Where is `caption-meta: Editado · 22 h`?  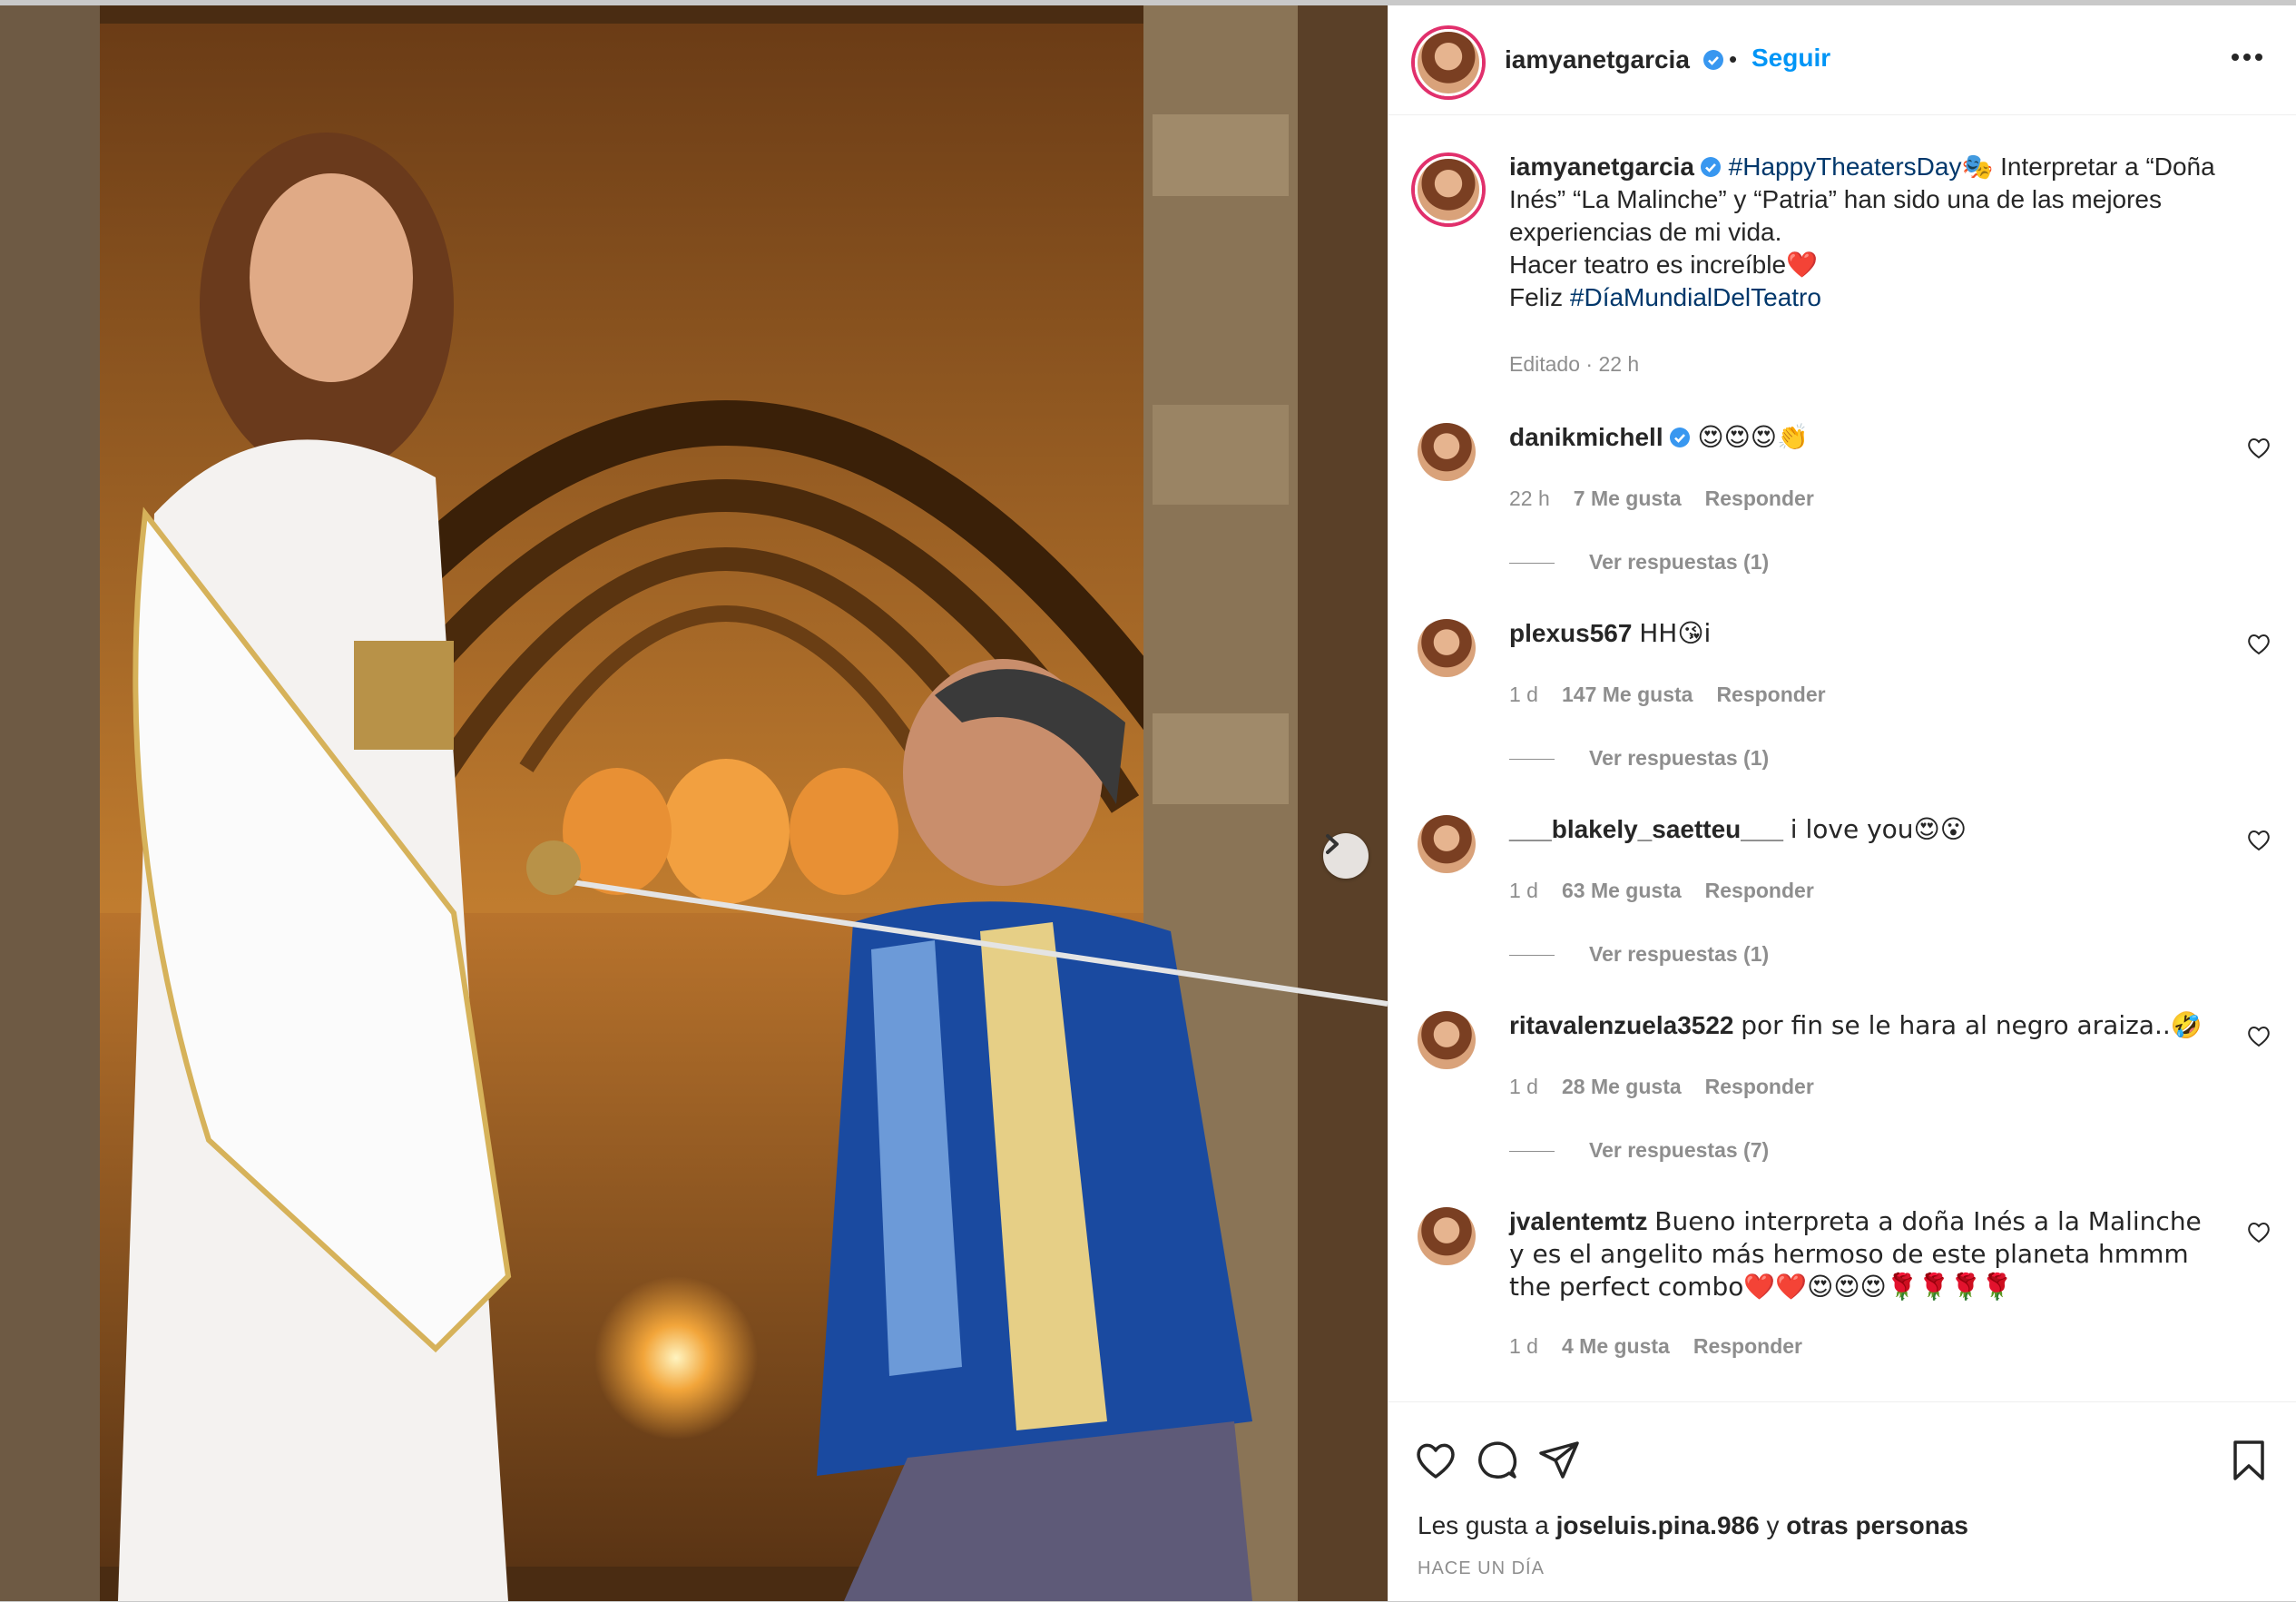
caption-meta: Editado · 22 h is located at coordinates (1574, 364).